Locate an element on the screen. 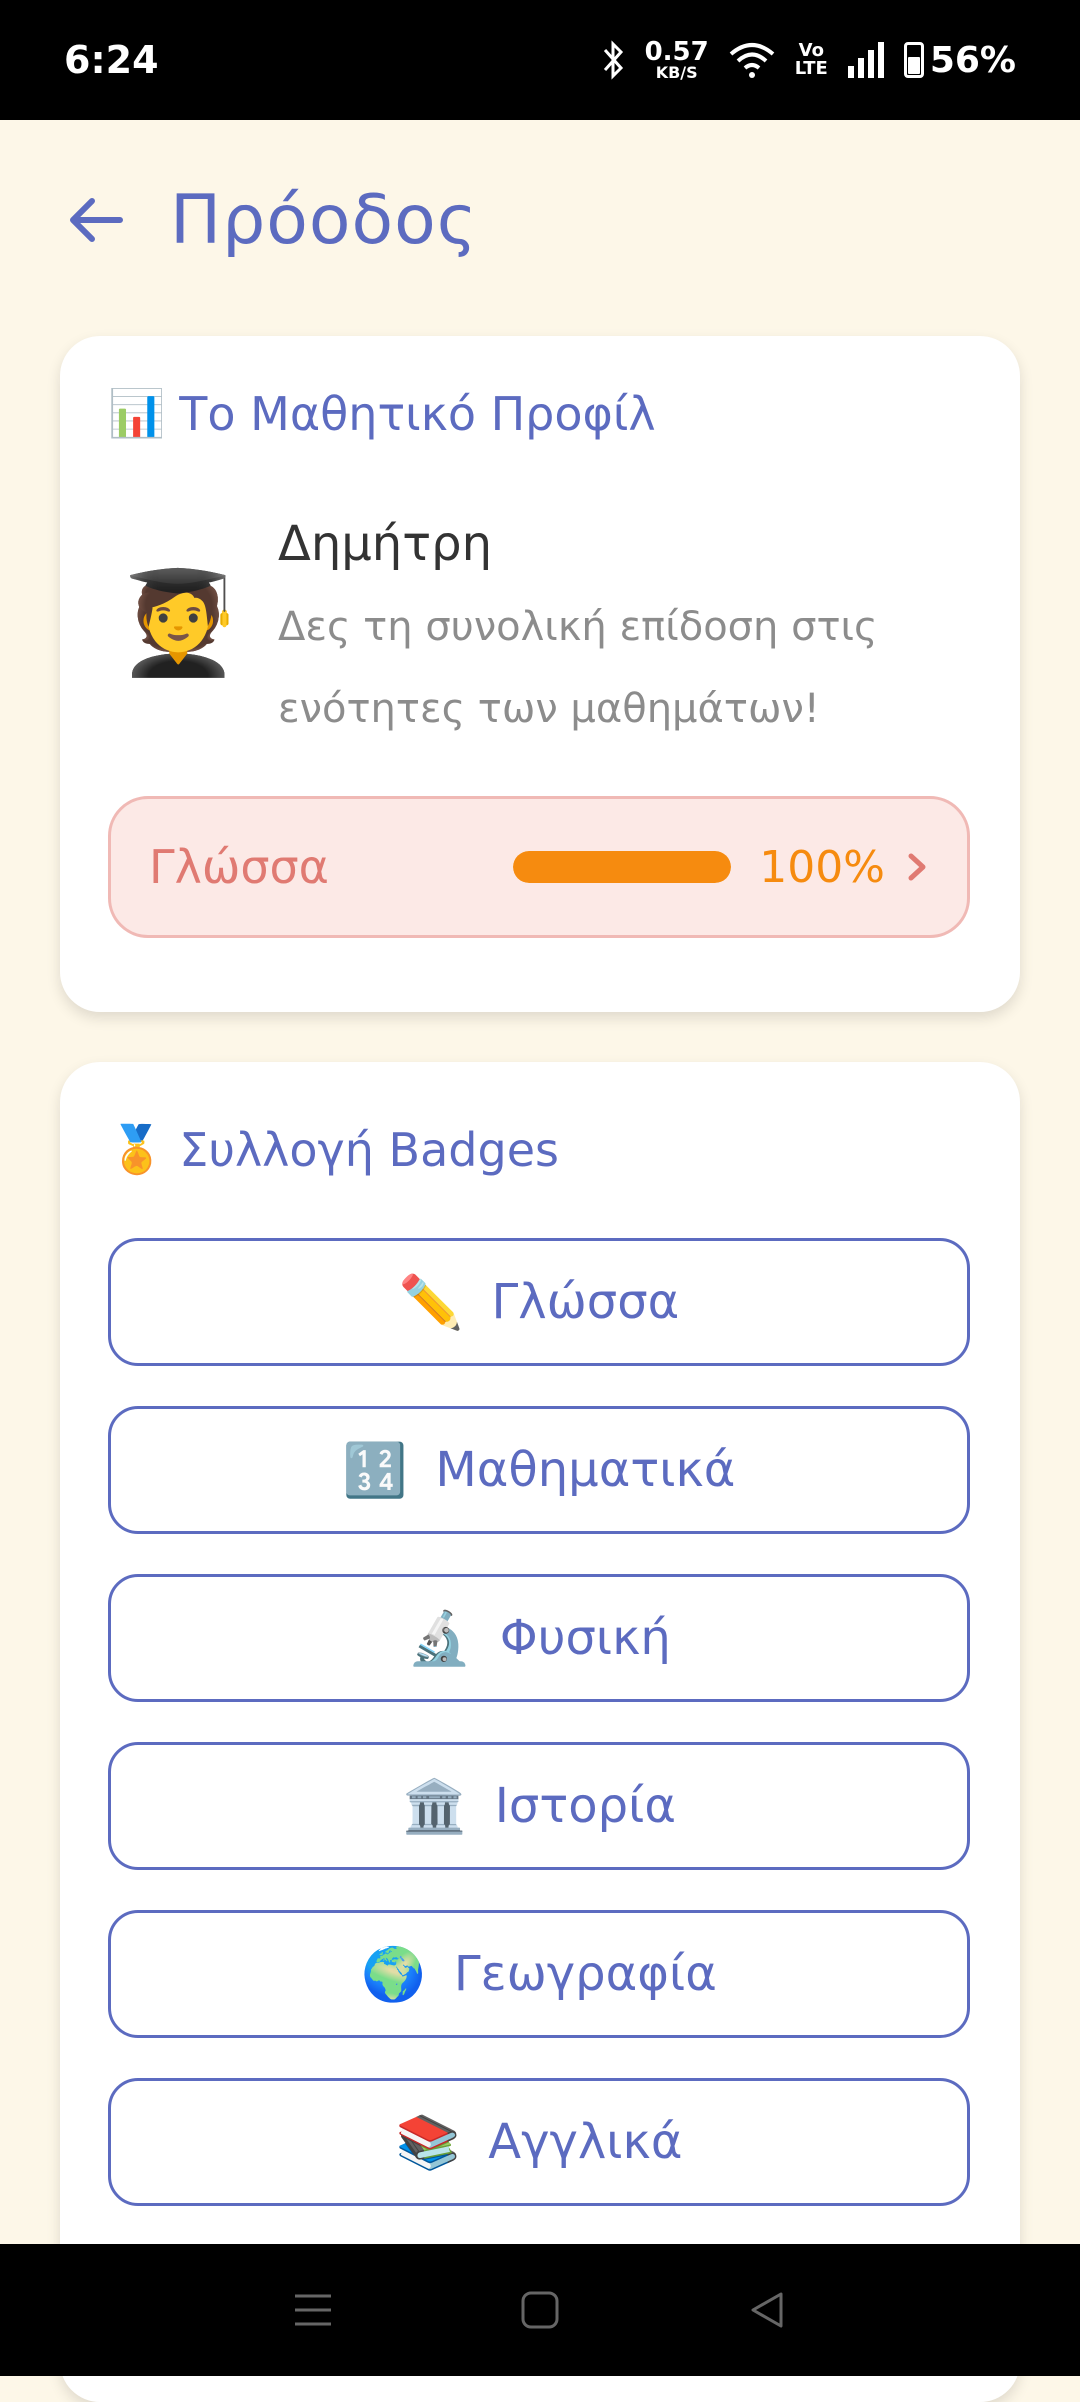 This screenshot has height=2402, width=1080. student-name: Δημήτρη is located at coordinates (385, 544).